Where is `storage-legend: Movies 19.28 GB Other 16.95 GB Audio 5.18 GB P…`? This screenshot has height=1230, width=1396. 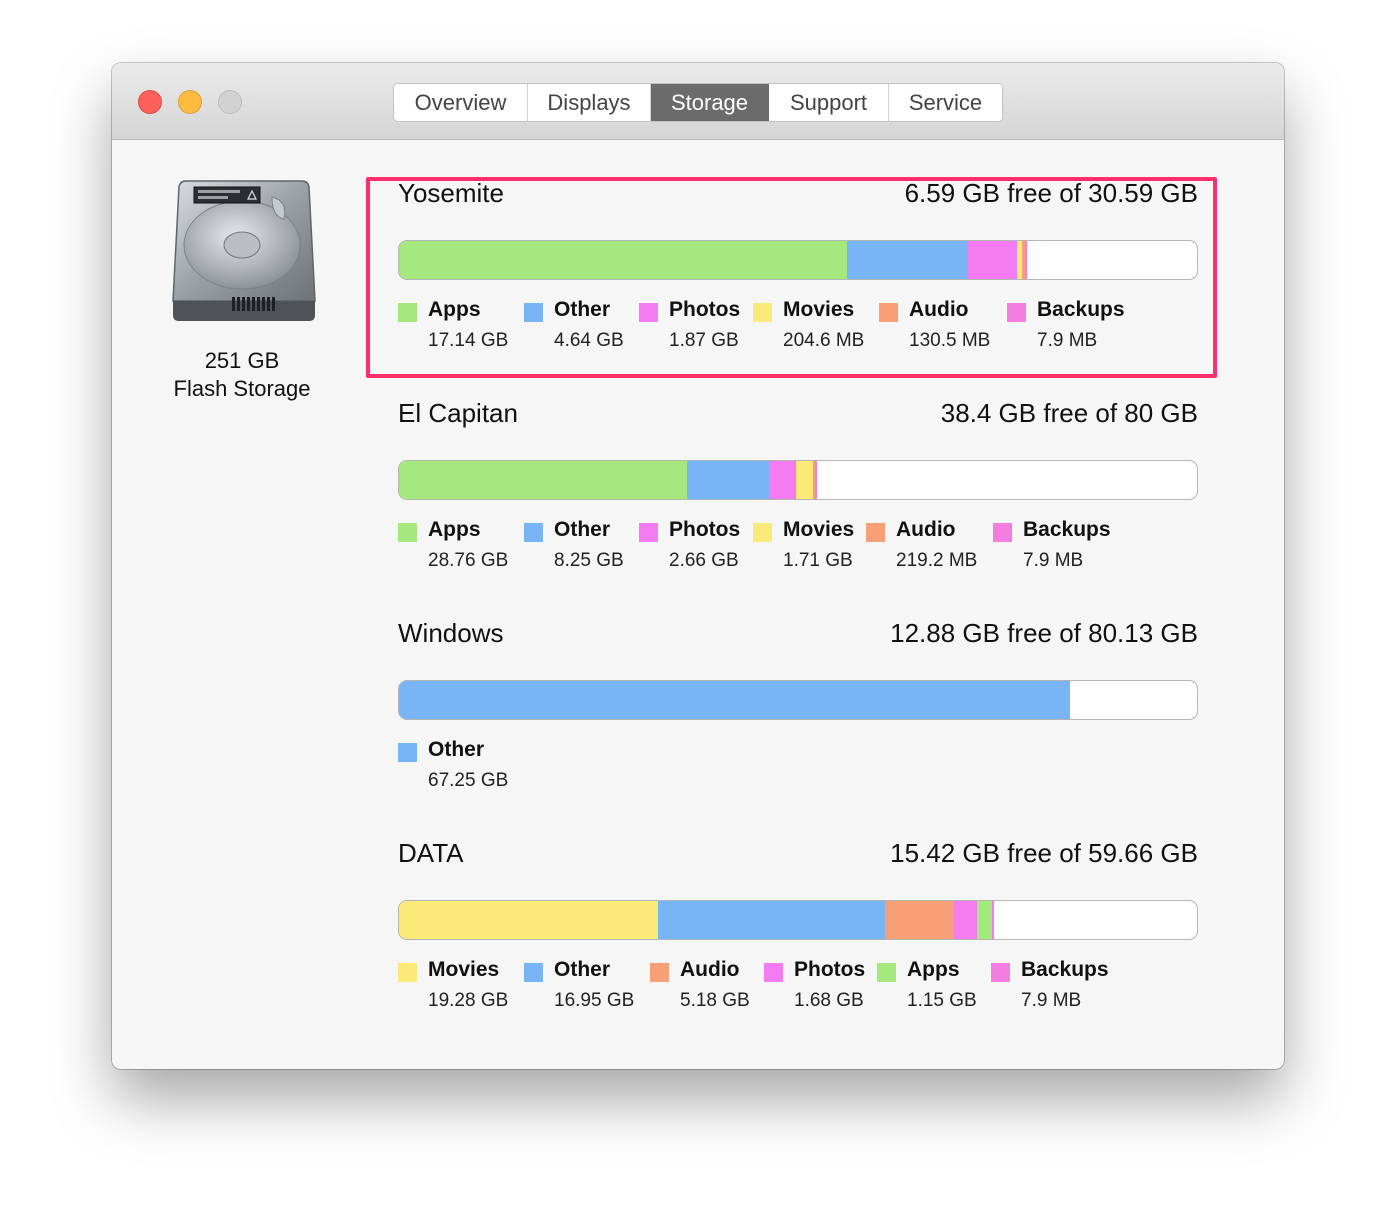 storage-legend: Movies 19.28 GB Other 16.95 GB Audio 5.18 GB P… is located at coordinates (798, 988).